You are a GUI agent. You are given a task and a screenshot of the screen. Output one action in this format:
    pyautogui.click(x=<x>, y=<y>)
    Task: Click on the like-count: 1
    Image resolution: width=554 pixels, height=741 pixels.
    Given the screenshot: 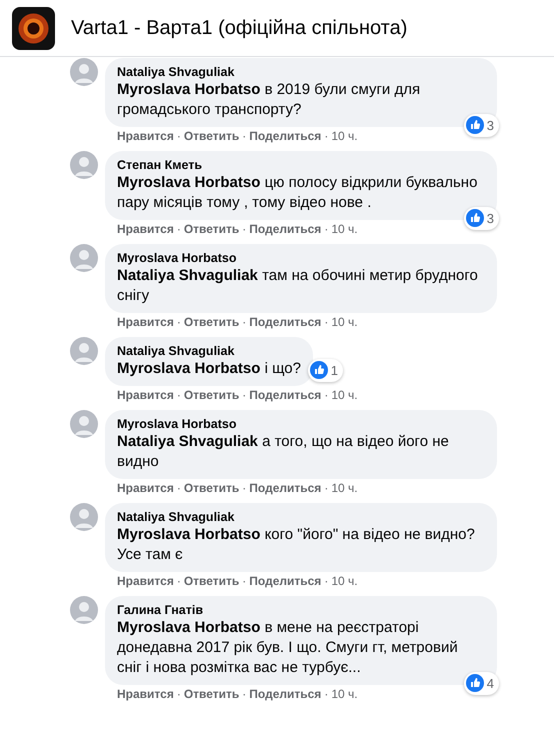 What is the action you would take?
    pyautogui.click(x=334, y=371)
    